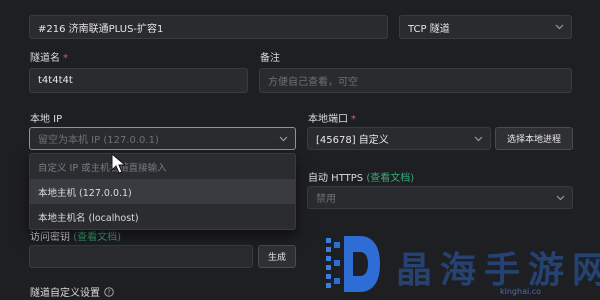 The width and height of the screenshot is (600, 300). What do you see at coordinates (138, 80) in the screenshot?
I see `tunnel-name-input: t4t4t4t` at bounding box center [138, 80].